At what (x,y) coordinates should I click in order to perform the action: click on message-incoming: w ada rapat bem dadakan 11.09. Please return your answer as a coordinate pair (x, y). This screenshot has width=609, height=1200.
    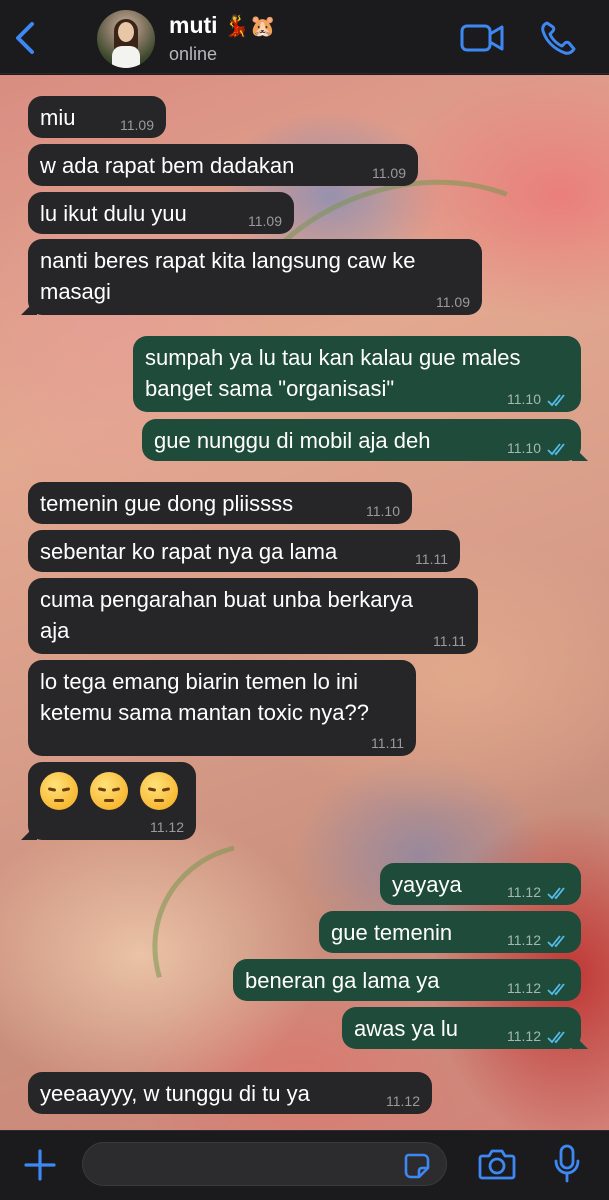
    Looking at the image, I should click on (223, 165).